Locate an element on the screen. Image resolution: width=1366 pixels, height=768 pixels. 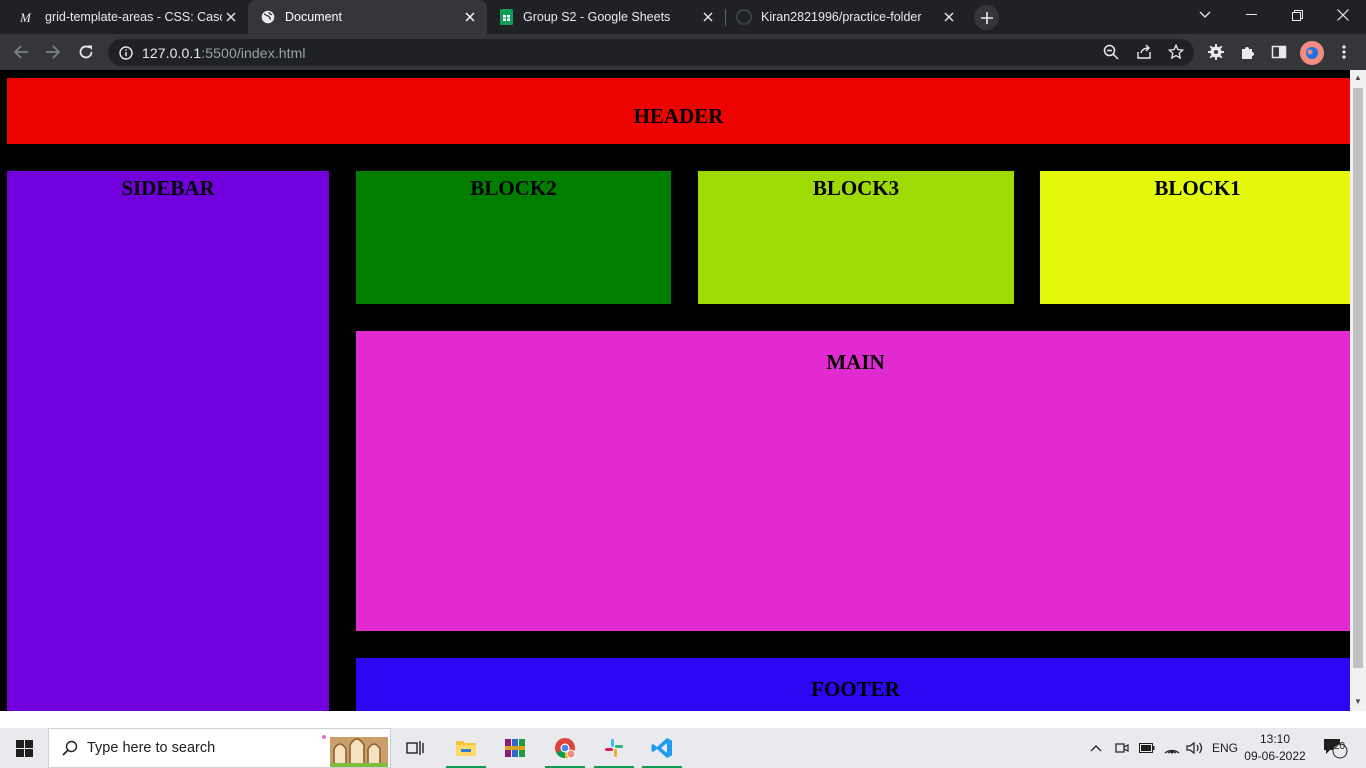
grid-header: HEADER is located at coordinates (678, 111).